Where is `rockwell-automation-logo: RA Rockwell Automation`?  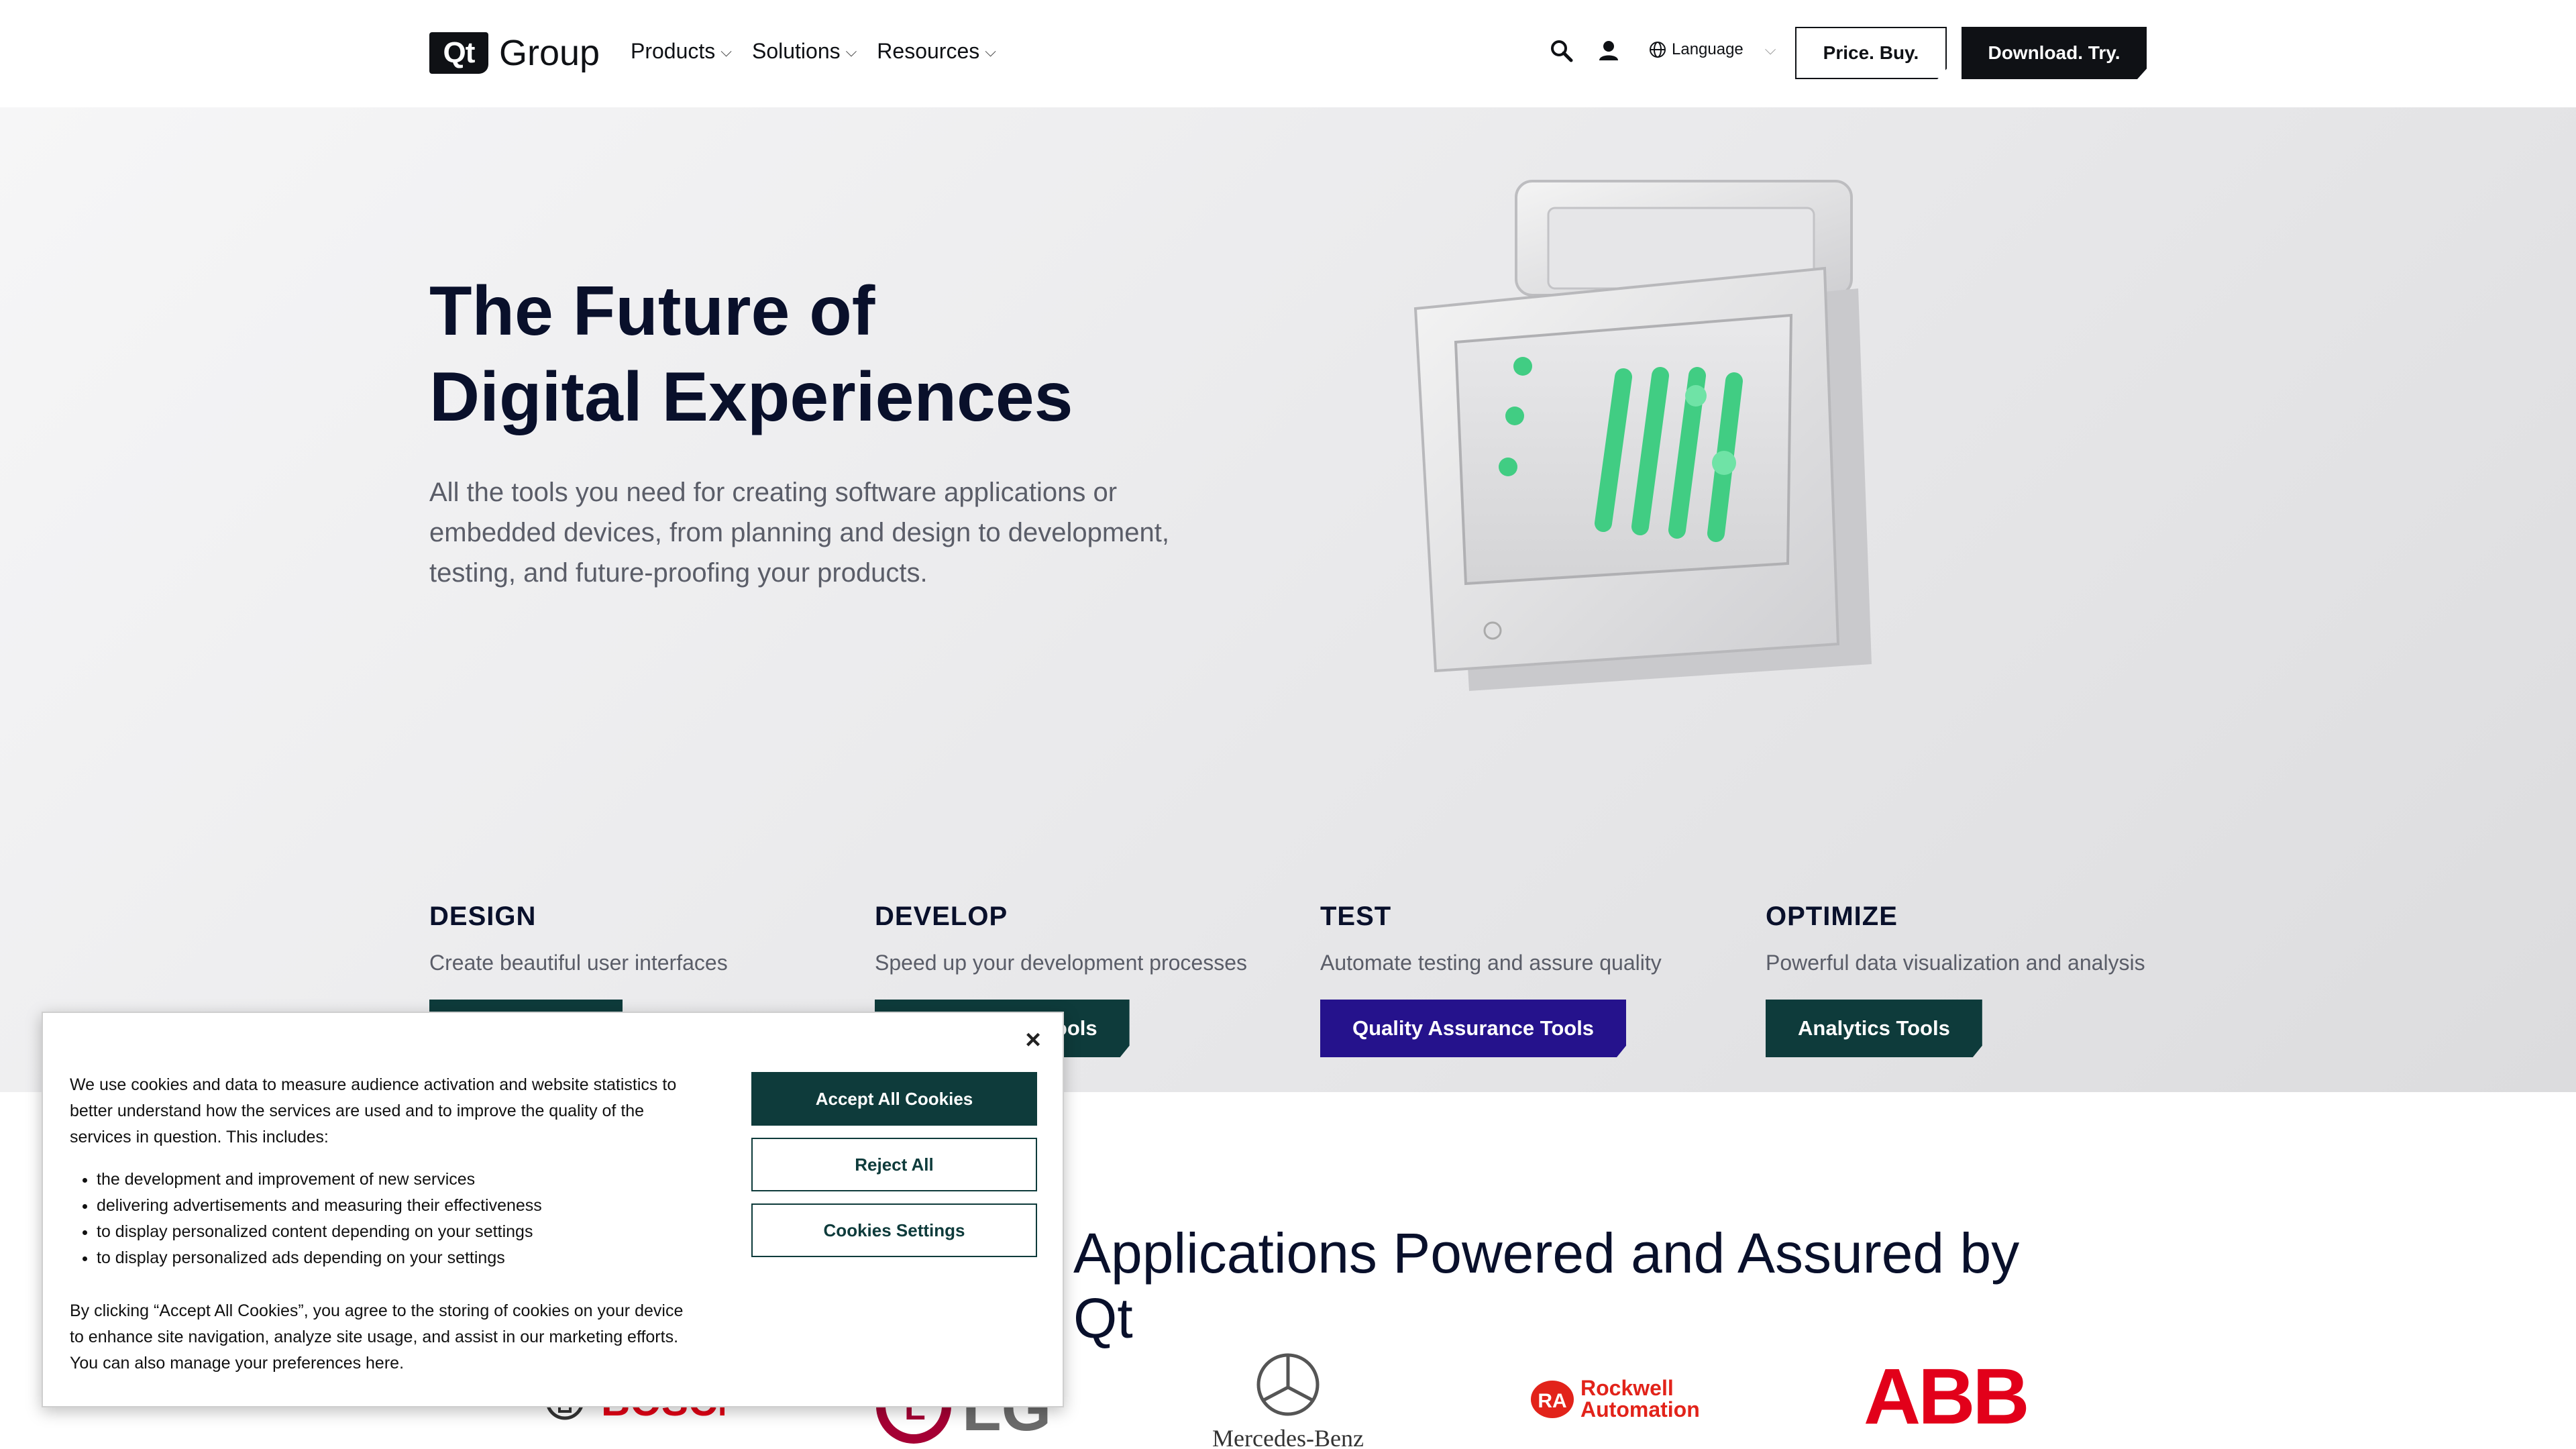
rockwell-automation-logo: RA Rockwell Automation is located at coordinates (1615, 1398).